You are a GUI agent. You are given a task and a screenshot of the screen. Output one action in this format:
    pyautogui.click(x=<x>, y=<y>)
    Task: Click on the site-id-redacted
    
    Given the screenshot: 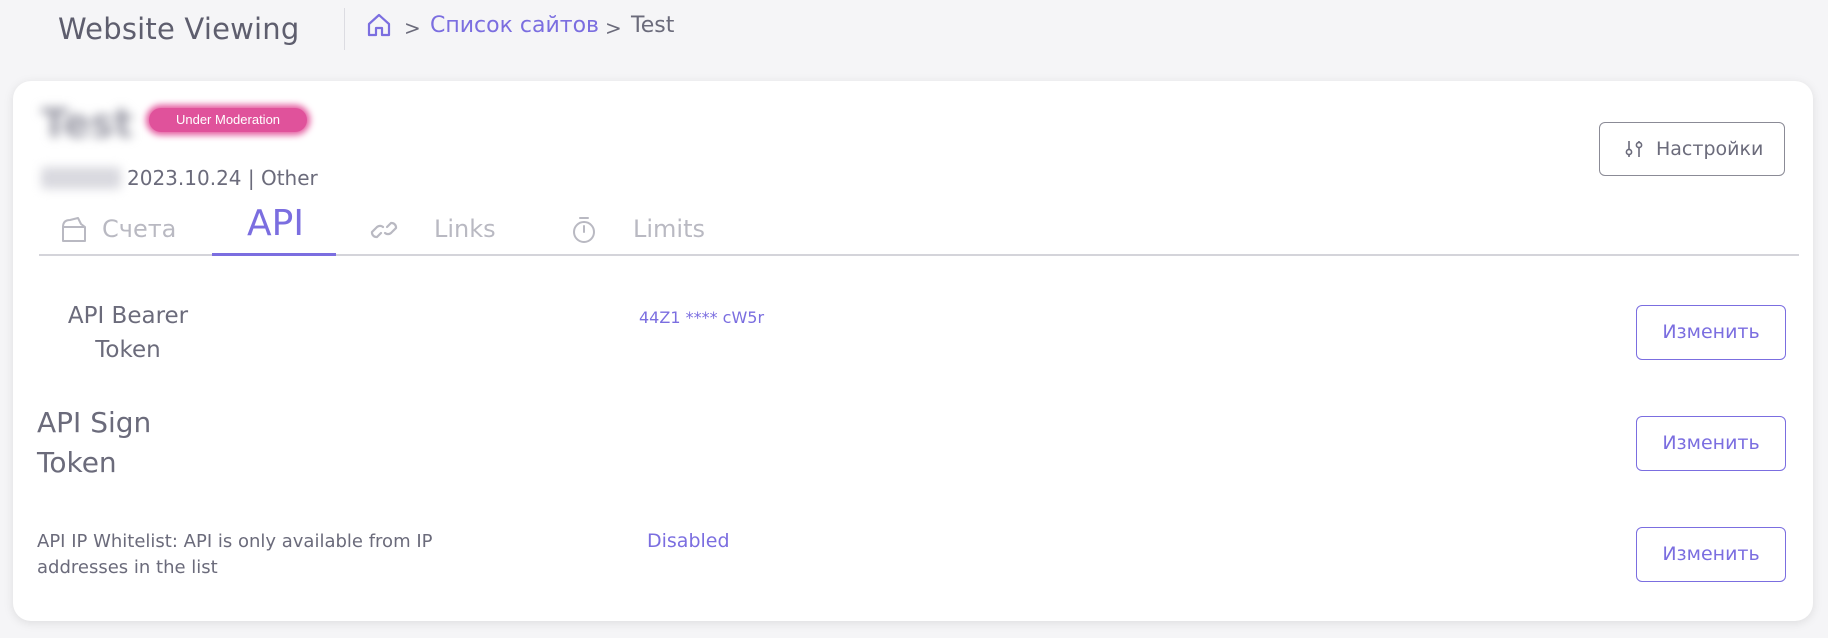 What is the action you would take?
    pyautogui.click(x=81, y=178)
    